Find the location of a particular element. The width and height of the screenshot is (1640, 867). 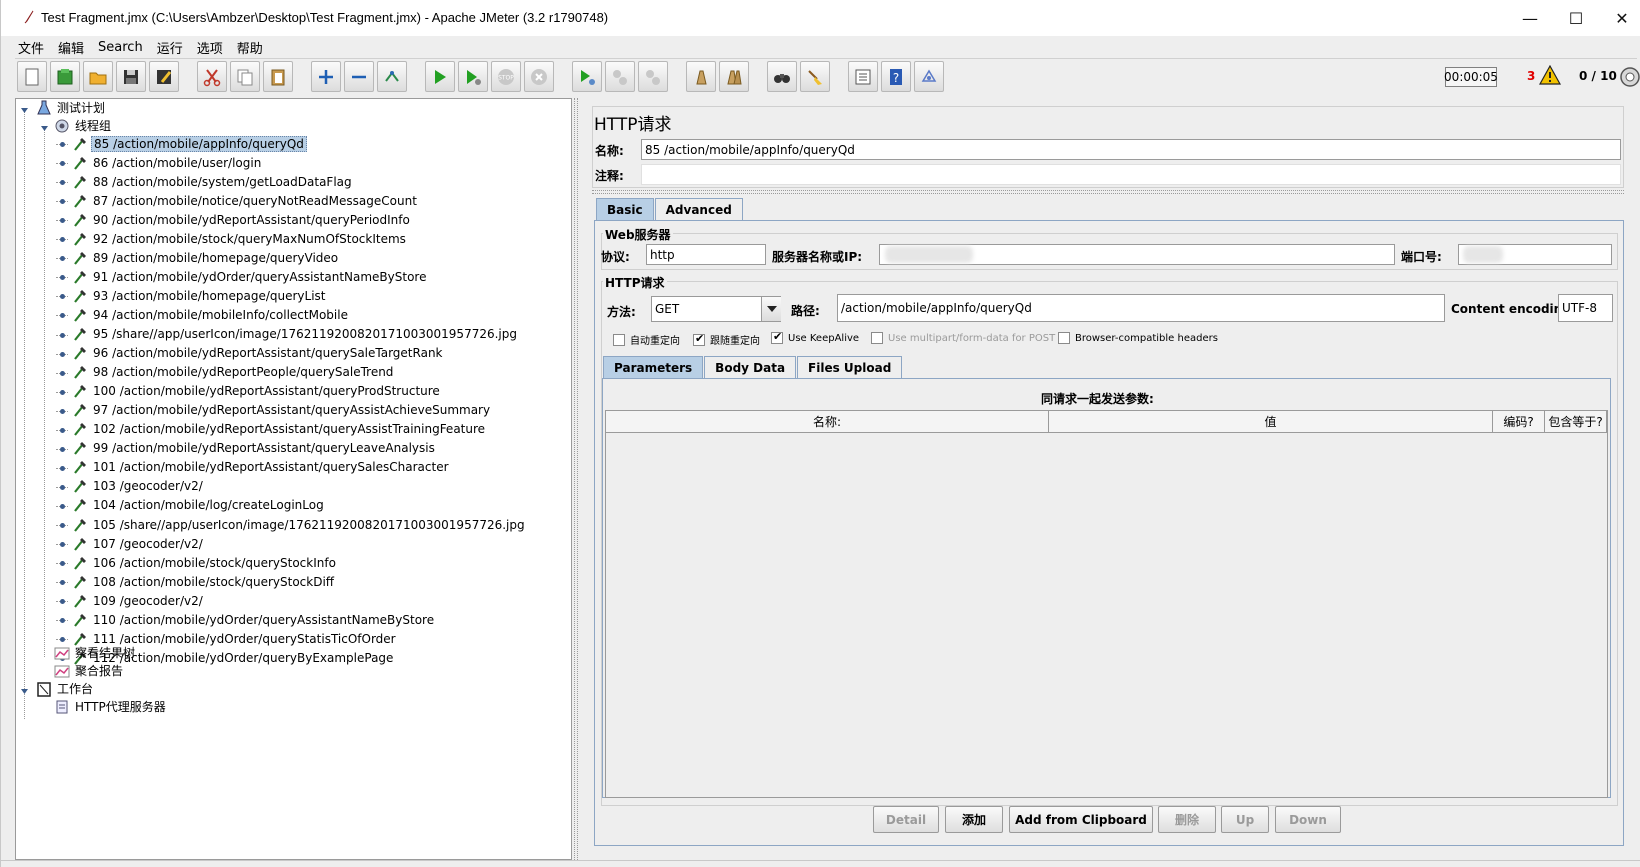

shutdown-button is located at coordinates (539, 76).